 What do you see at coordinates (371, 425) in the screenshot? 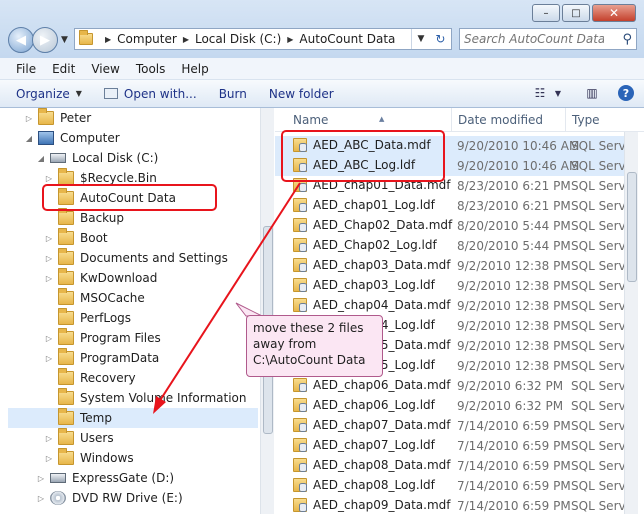
I see `file-name-cell: AED_chap07_Data.mdf` at bounding box center [371, 425].